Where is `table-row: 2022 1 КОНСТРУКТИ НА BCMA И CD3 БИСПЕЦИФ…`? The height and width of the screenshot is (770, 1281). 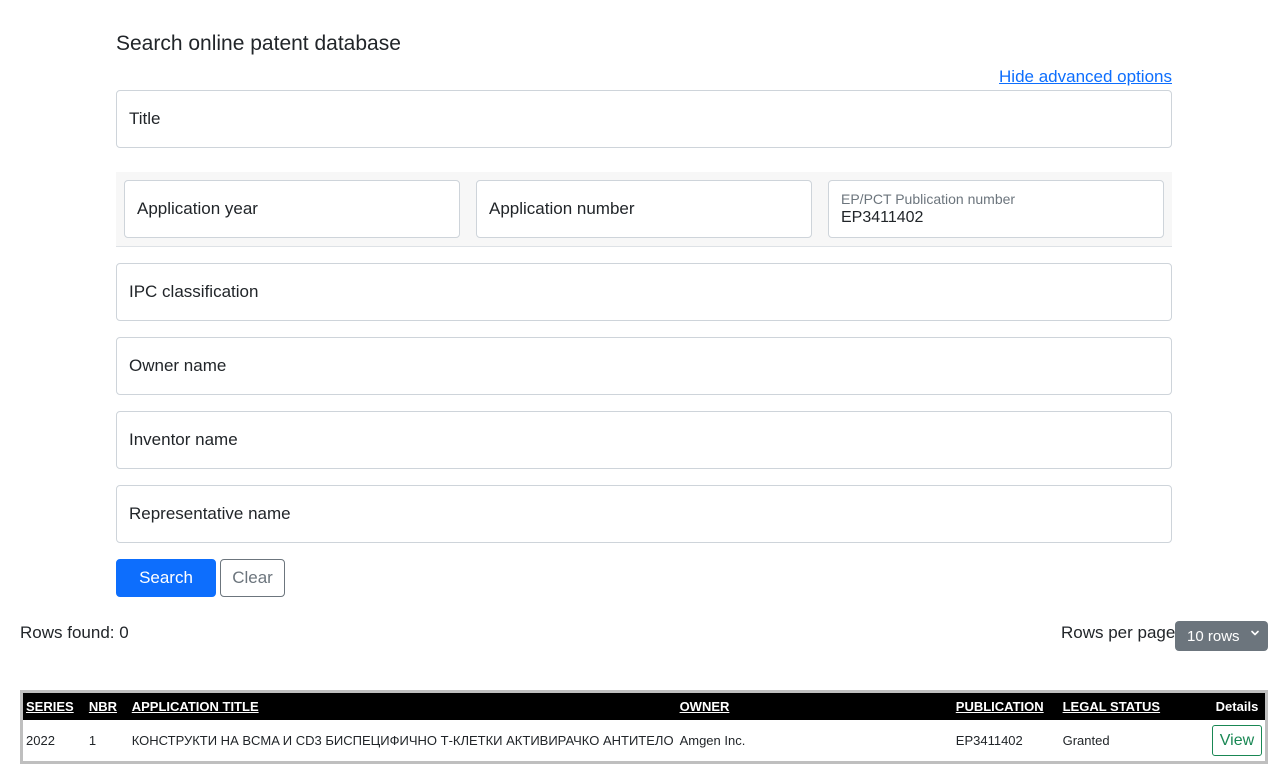
table-row: 2022 1 КОНСТРУКТИ НА BCMA И CD3 БИСПЕЦИФ… is located at coordinates (644, 740).